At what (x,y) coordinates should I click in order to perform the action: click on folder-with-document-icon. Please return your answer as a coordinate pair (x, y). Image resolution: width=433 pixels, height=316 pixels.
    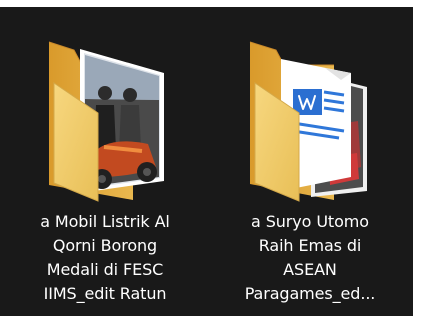
    Looking at the image, I should click on (308, 121).